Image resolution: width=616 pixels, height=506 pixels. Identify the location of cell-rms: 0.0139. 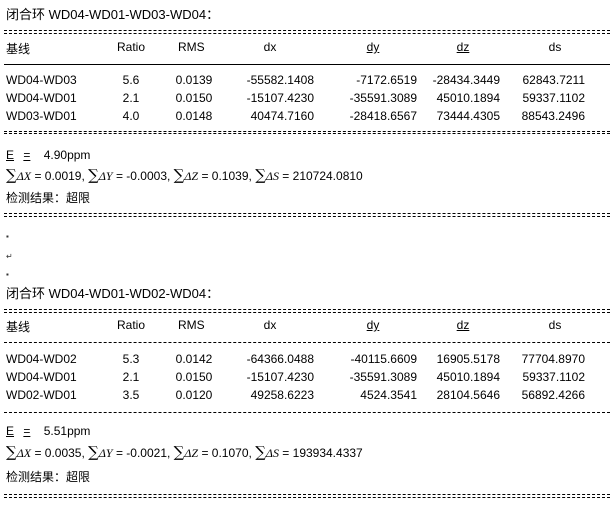
(194, 80).